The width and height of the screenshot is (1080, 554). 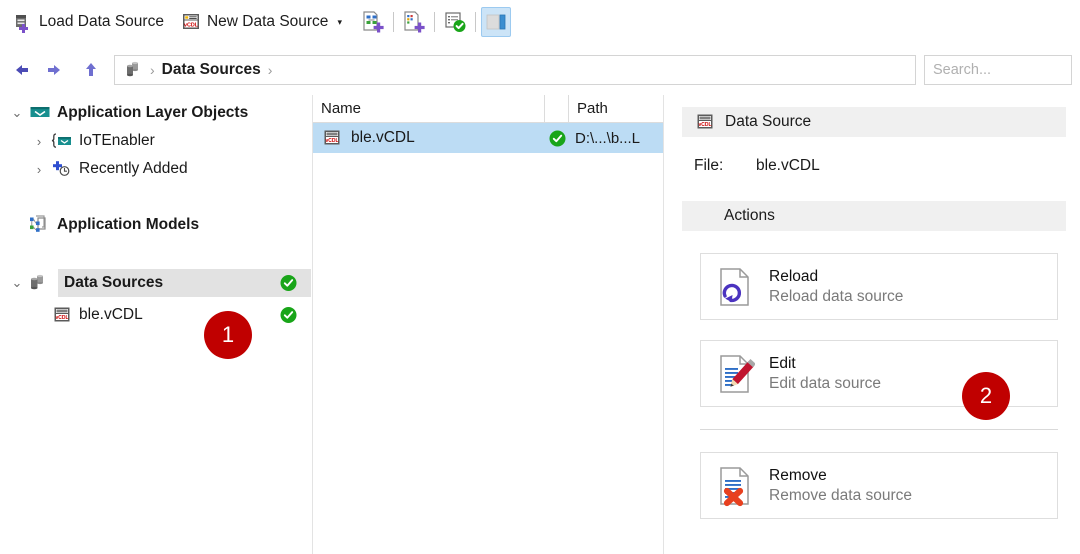 I want to click on details-header-title: Data Source, so click(x=768, y=121).